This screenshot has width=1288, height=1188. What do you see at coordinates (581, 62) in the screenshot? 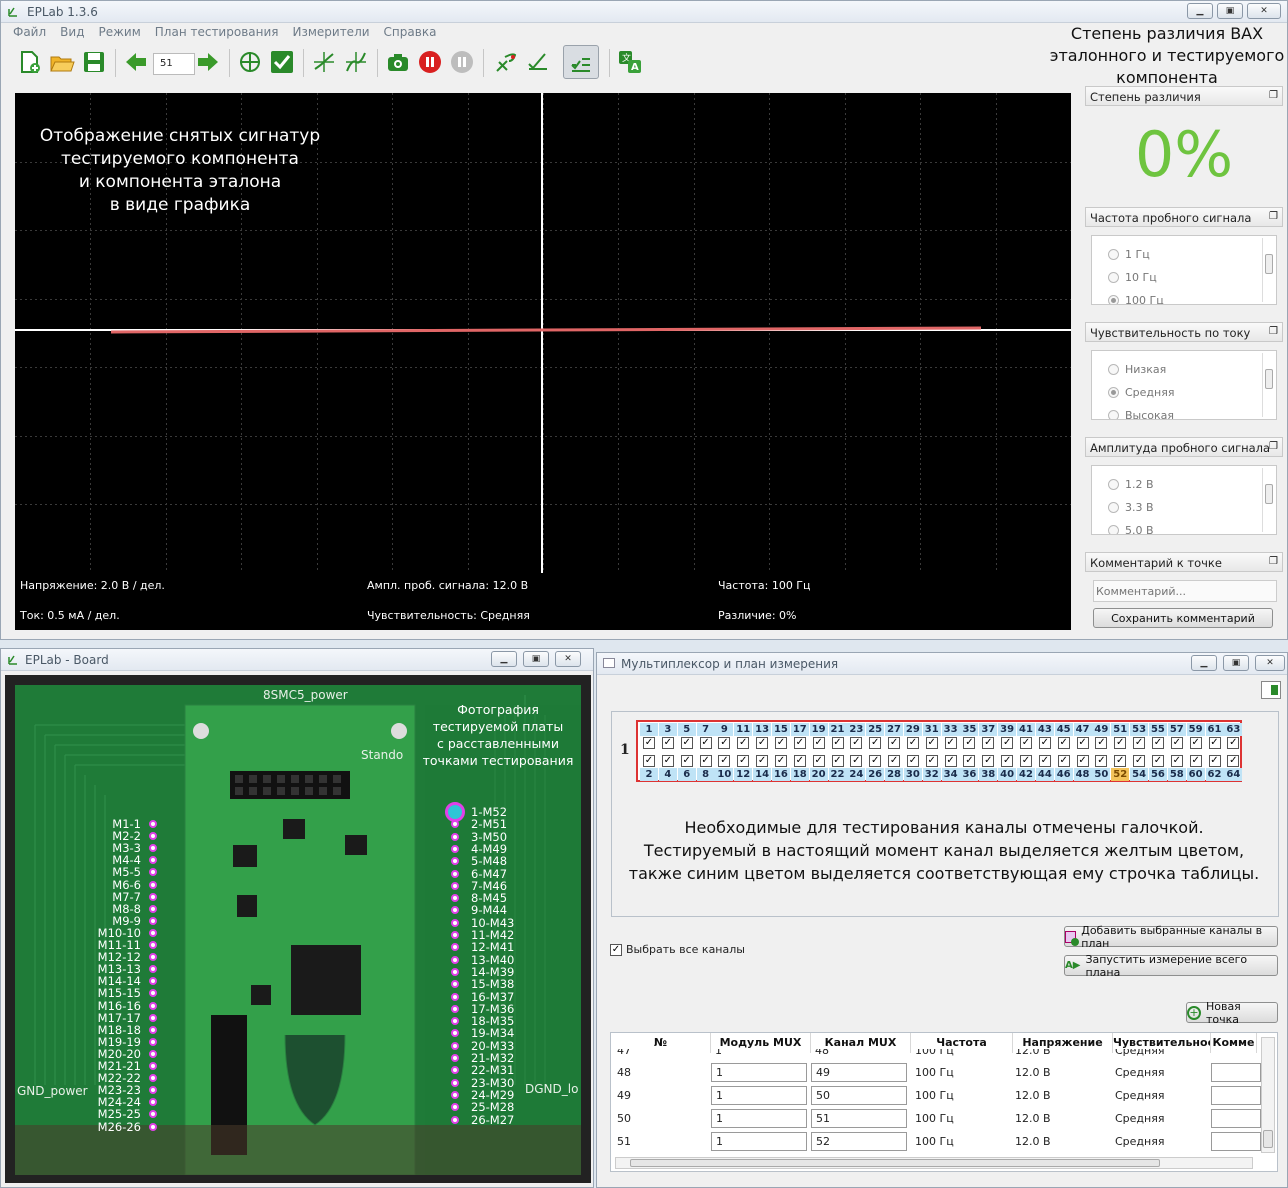
I see `test-plan-mode-button` at bounding box center [581, 62].